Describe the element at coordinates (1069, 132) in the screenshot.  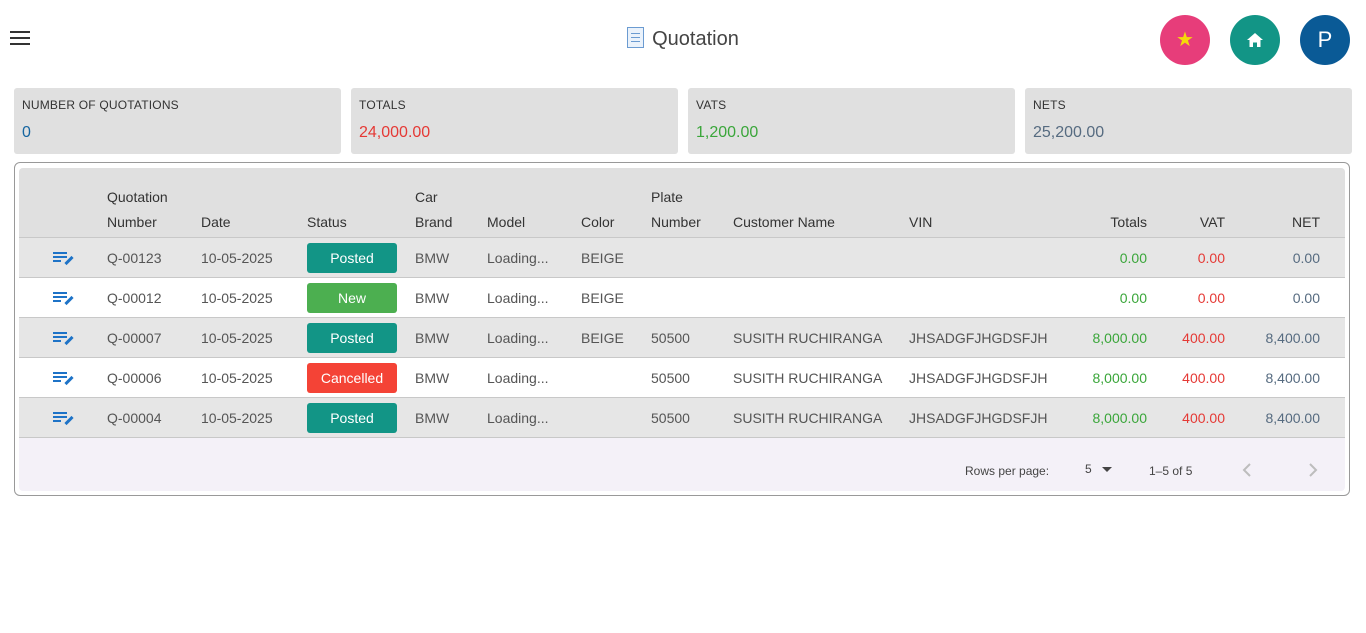
I see `card-value: 25,200.00` at that location.